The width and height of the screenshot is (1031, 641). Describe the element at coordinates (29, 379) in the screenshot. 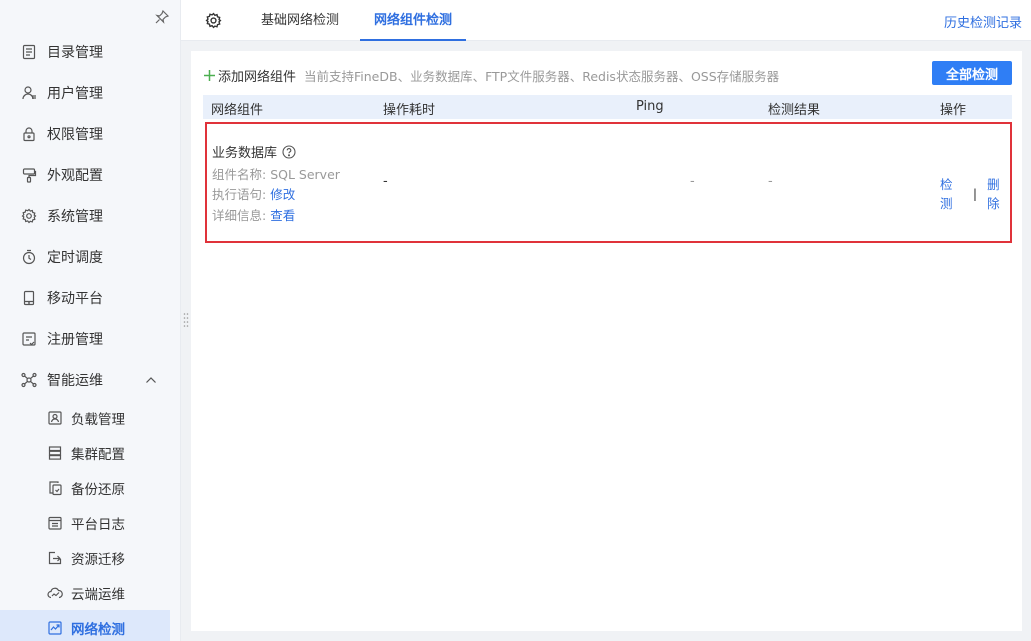

I see `ops-icon` at that location.